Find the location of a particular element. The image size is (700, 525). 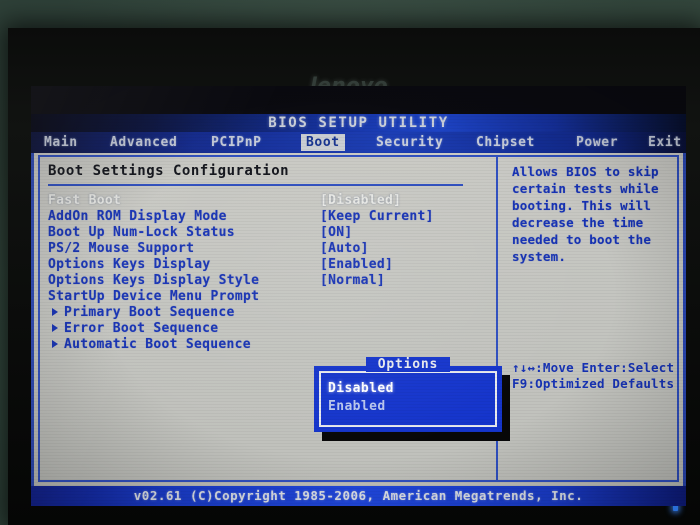

setting-value: [Auto] is located at coordinates (344, 248).